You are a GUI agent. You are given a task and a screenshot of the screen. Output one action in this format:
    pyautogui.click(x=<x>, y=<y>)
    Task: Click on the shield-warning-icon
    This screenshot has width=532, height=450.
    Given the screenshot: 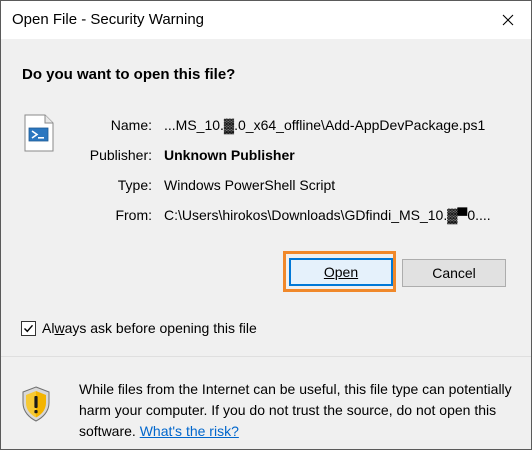 What is the action you would take?
    pyautogui.click(x=36, y=406)
    